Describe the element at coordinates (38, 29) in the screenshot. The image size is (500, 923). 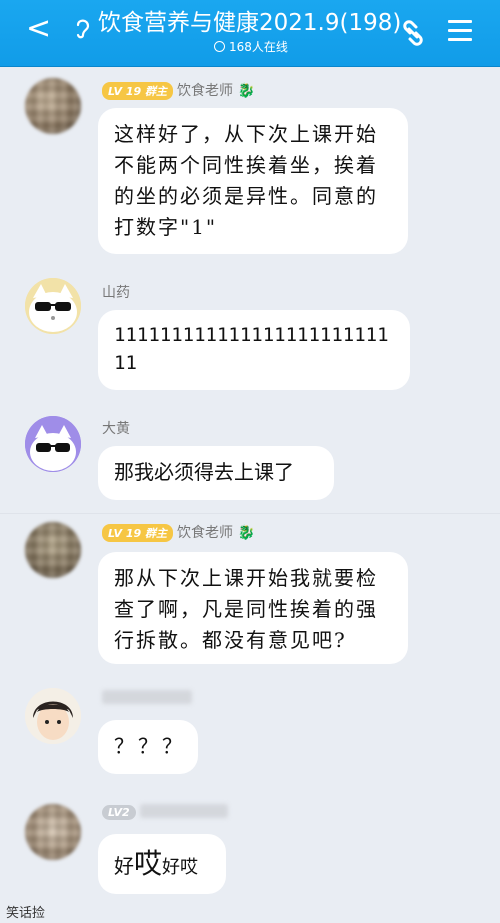
I see `back-button: <` at that location.